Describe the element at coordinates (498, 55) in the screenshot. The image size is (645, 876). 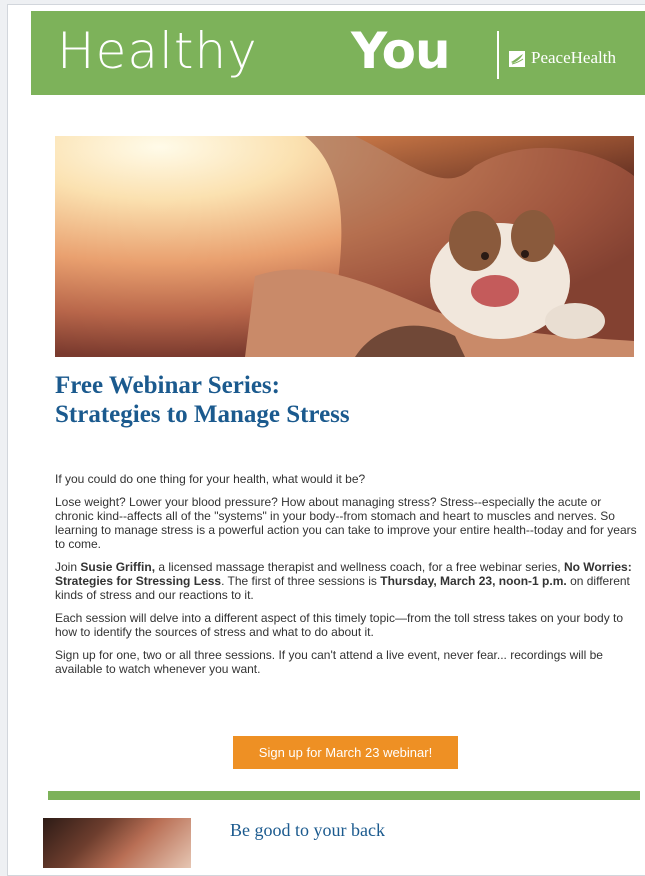
I see `logo-separator` at that location.